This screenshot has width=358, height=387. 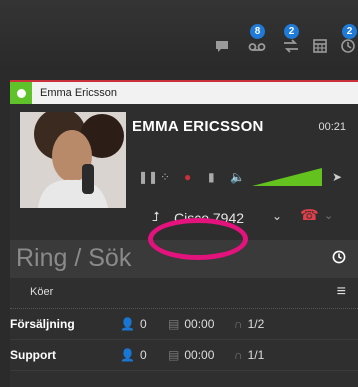 I want to click on queues-label: Köer, so click(x=42, y=292).